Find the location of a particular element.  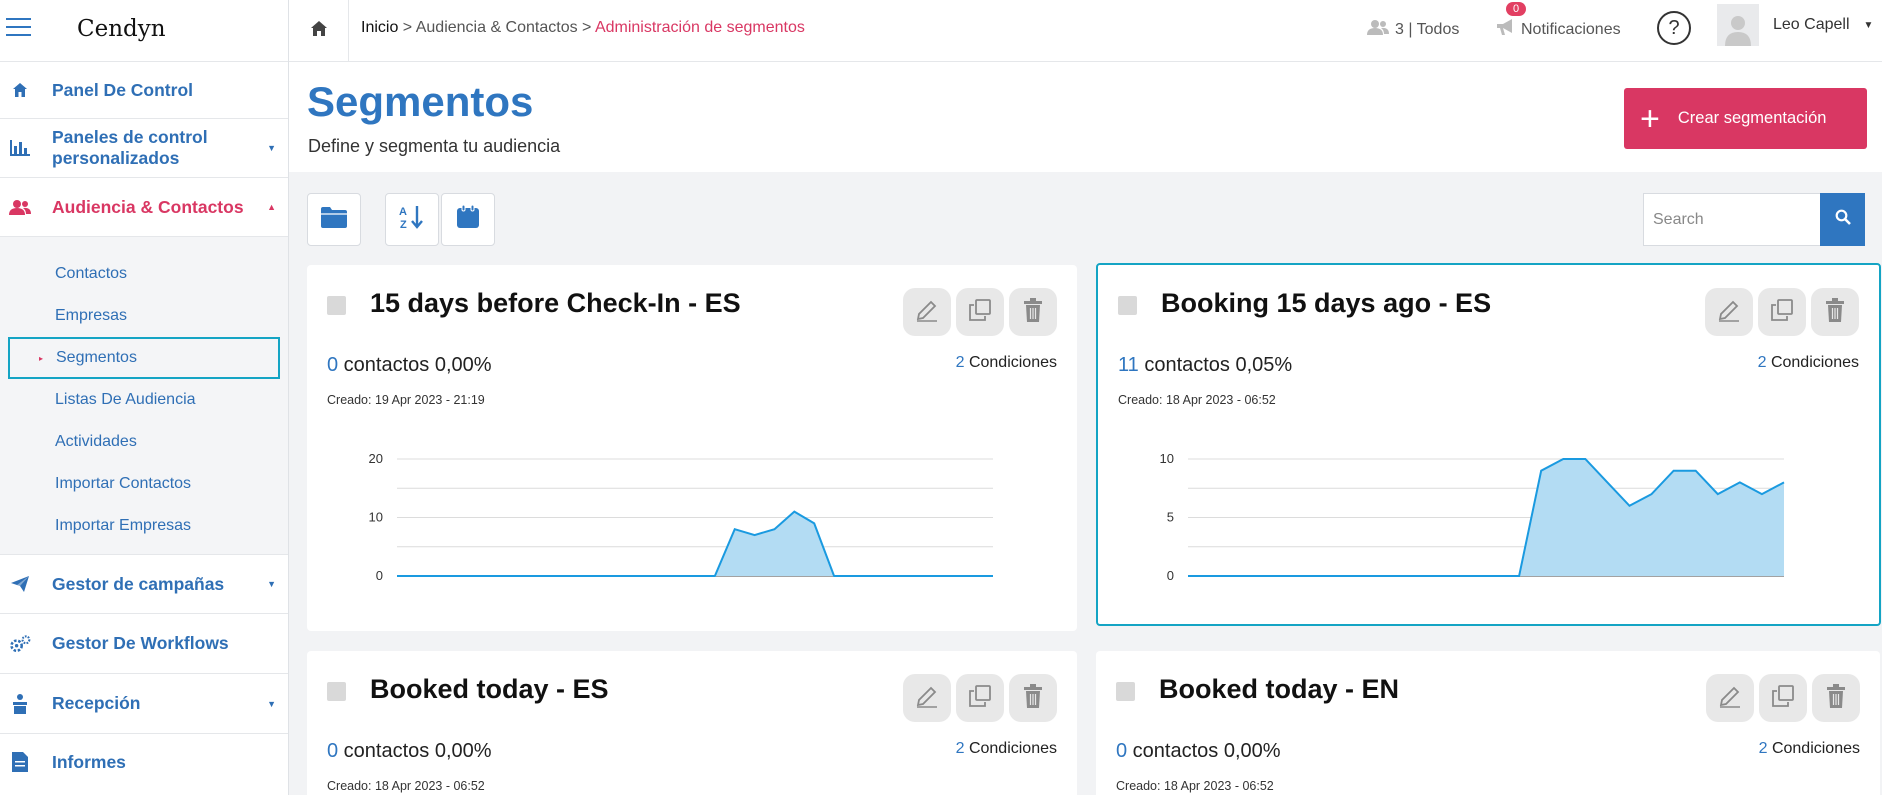

brand-bar: Cendyn is located at coordinates (144, 31).